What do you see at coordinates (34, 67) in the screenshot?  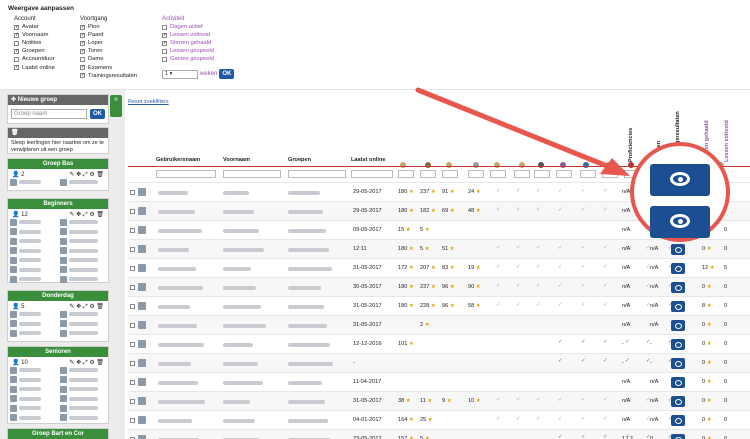 I see `setting-option: ✓ Laatst online` at bounding box center [34, 67].